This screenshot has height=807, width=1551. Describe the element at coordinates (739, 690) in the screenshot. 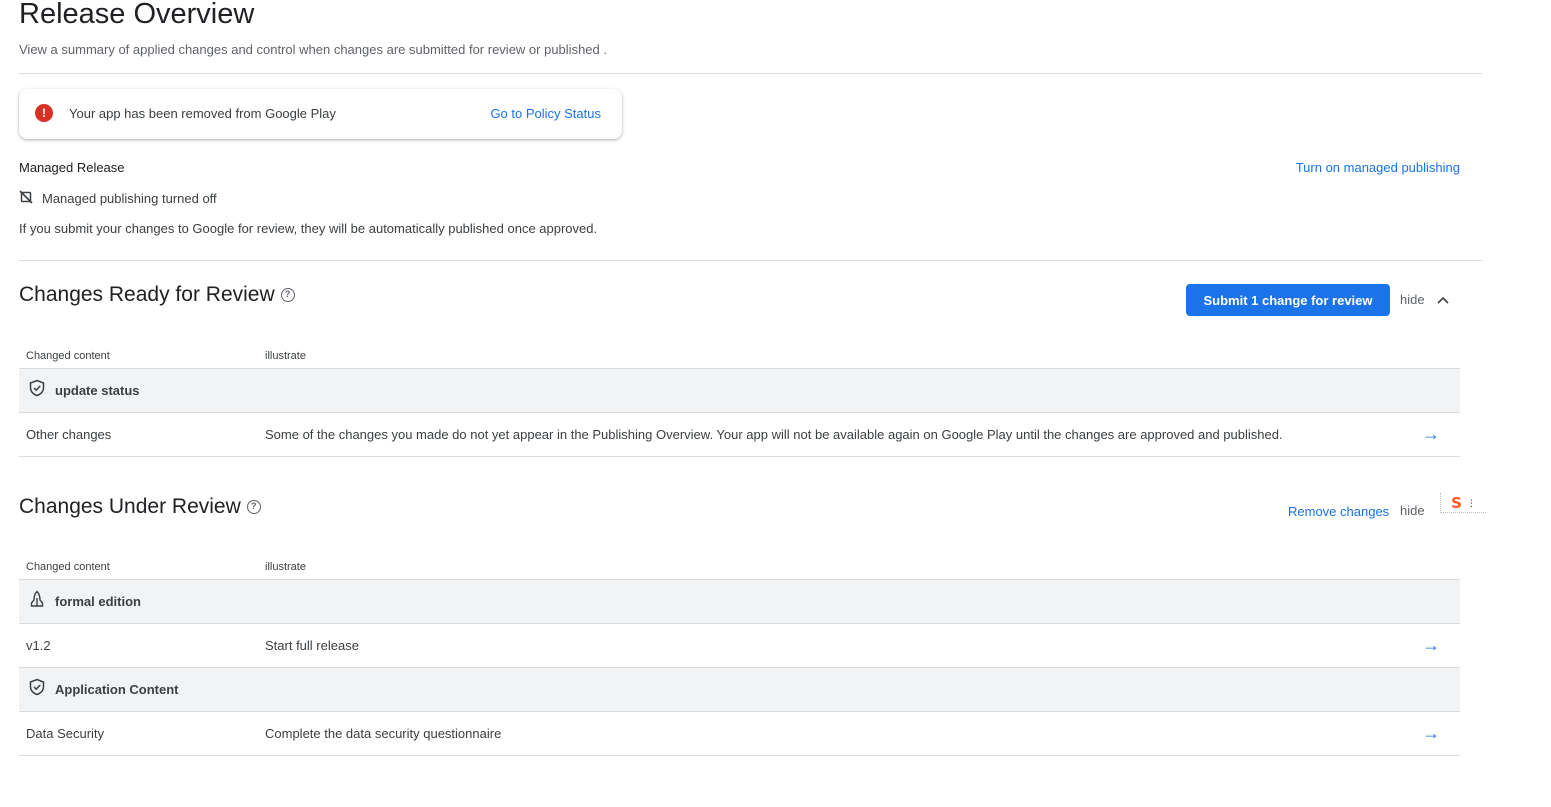

I see `group-row-application-content: Application Content` at that location.